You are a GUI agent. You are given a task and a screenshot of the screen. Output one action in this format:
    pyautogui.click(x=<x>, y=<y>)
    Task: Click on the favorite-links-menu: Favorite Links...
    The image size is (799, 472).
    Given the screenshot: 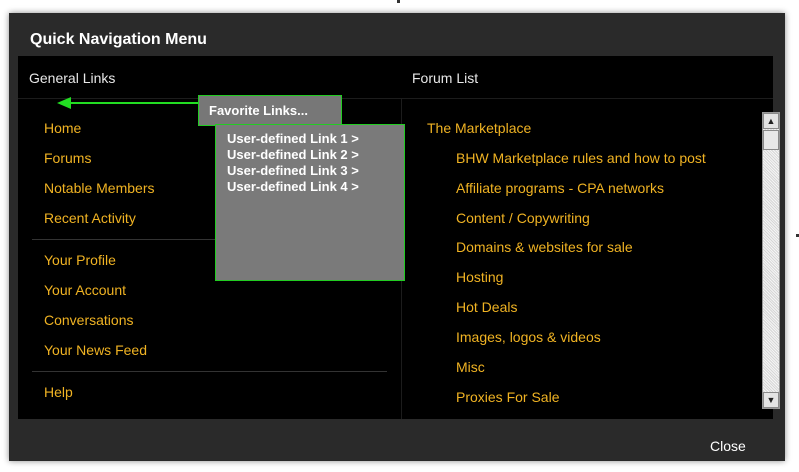 What is the action you would take?
    pyautogui.click(x=270, y=110)
    